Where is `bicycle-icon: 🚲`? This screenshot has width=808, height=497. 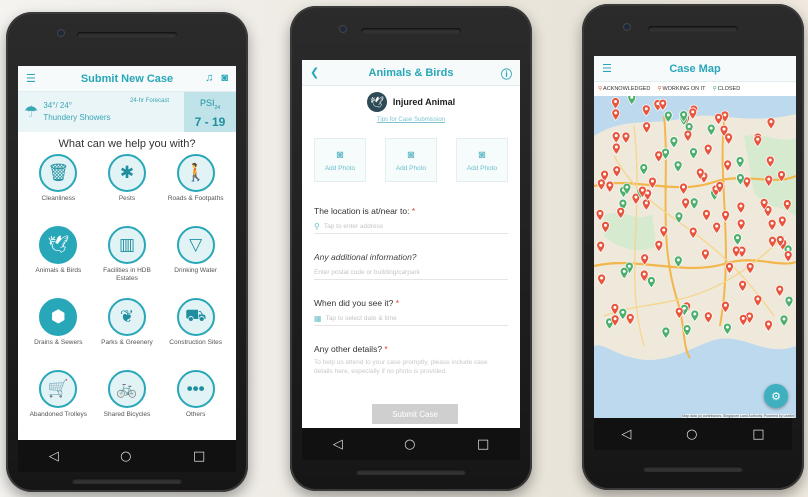 bicycle-icon: 🚲 is located at coordinates (126, 389).